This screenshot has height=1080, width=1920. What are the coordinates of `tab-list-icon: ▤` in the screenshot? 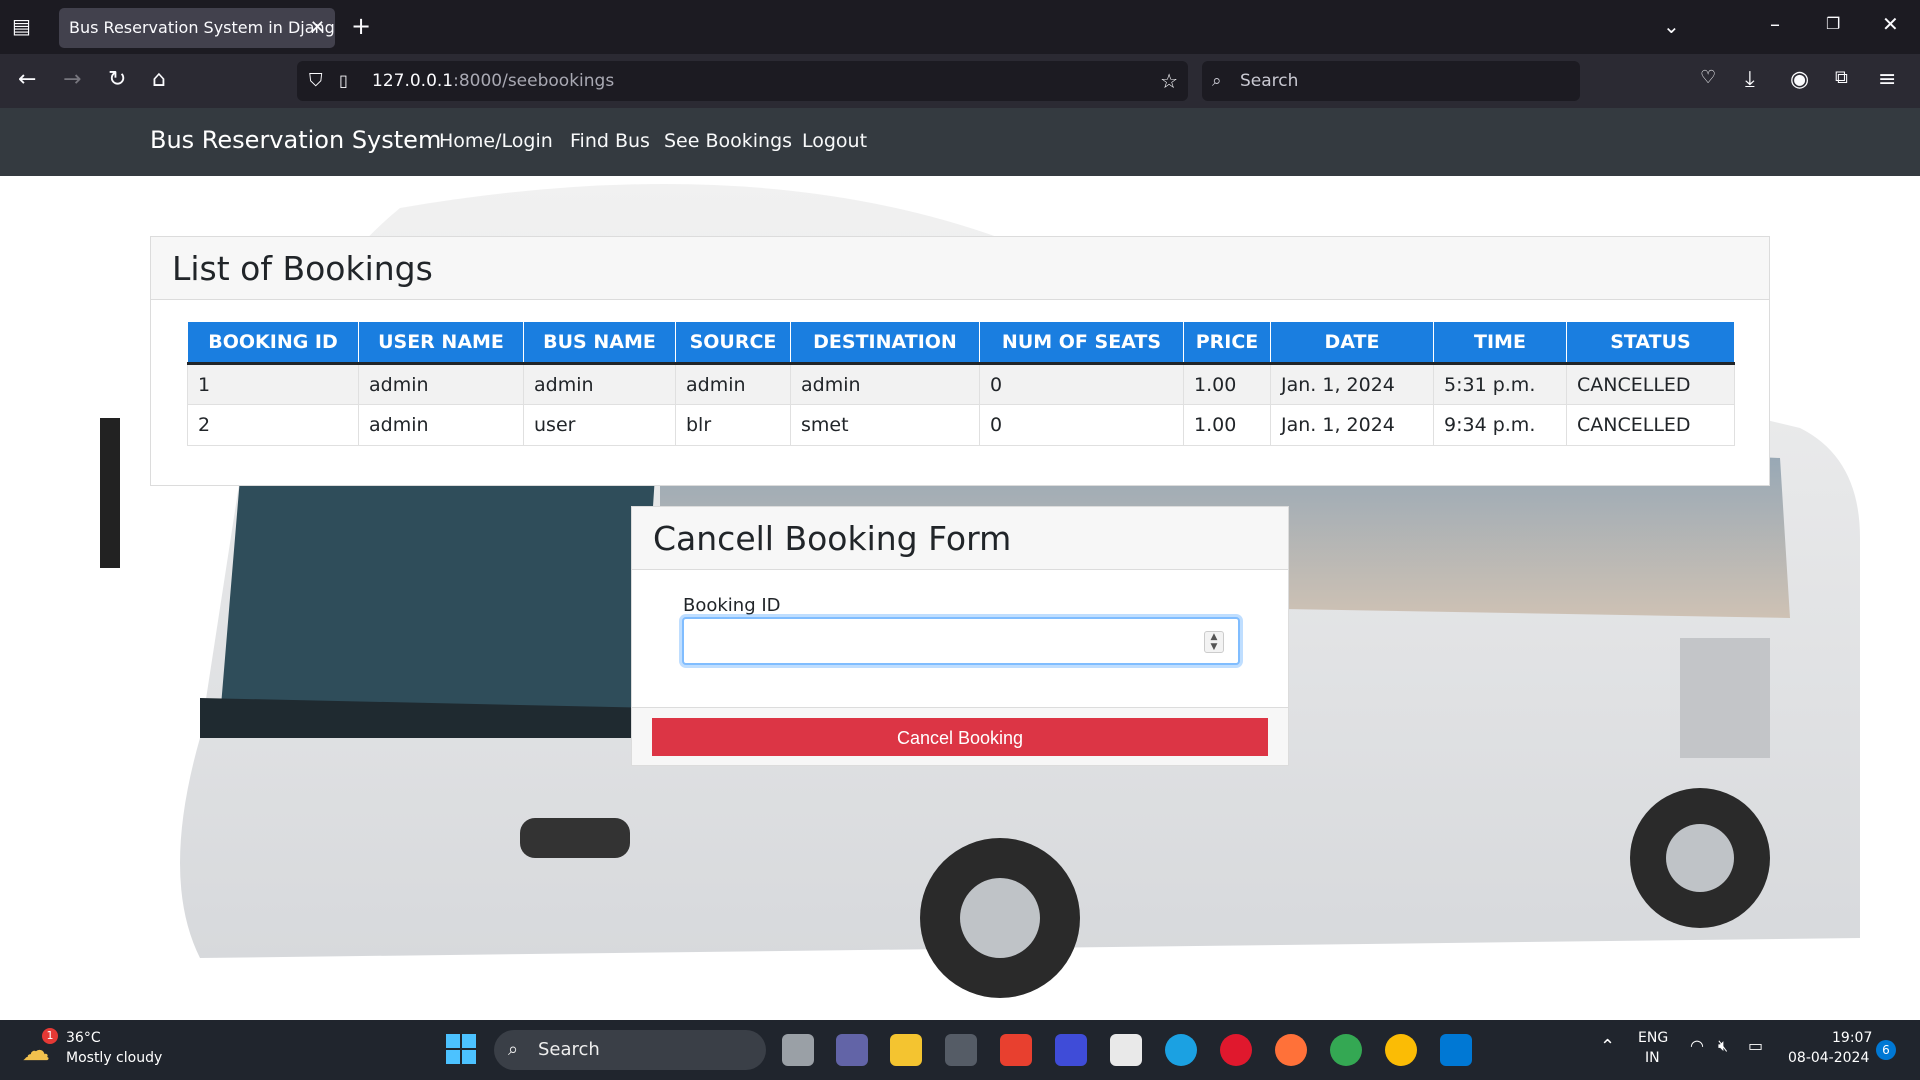 It's located at (21, 26).